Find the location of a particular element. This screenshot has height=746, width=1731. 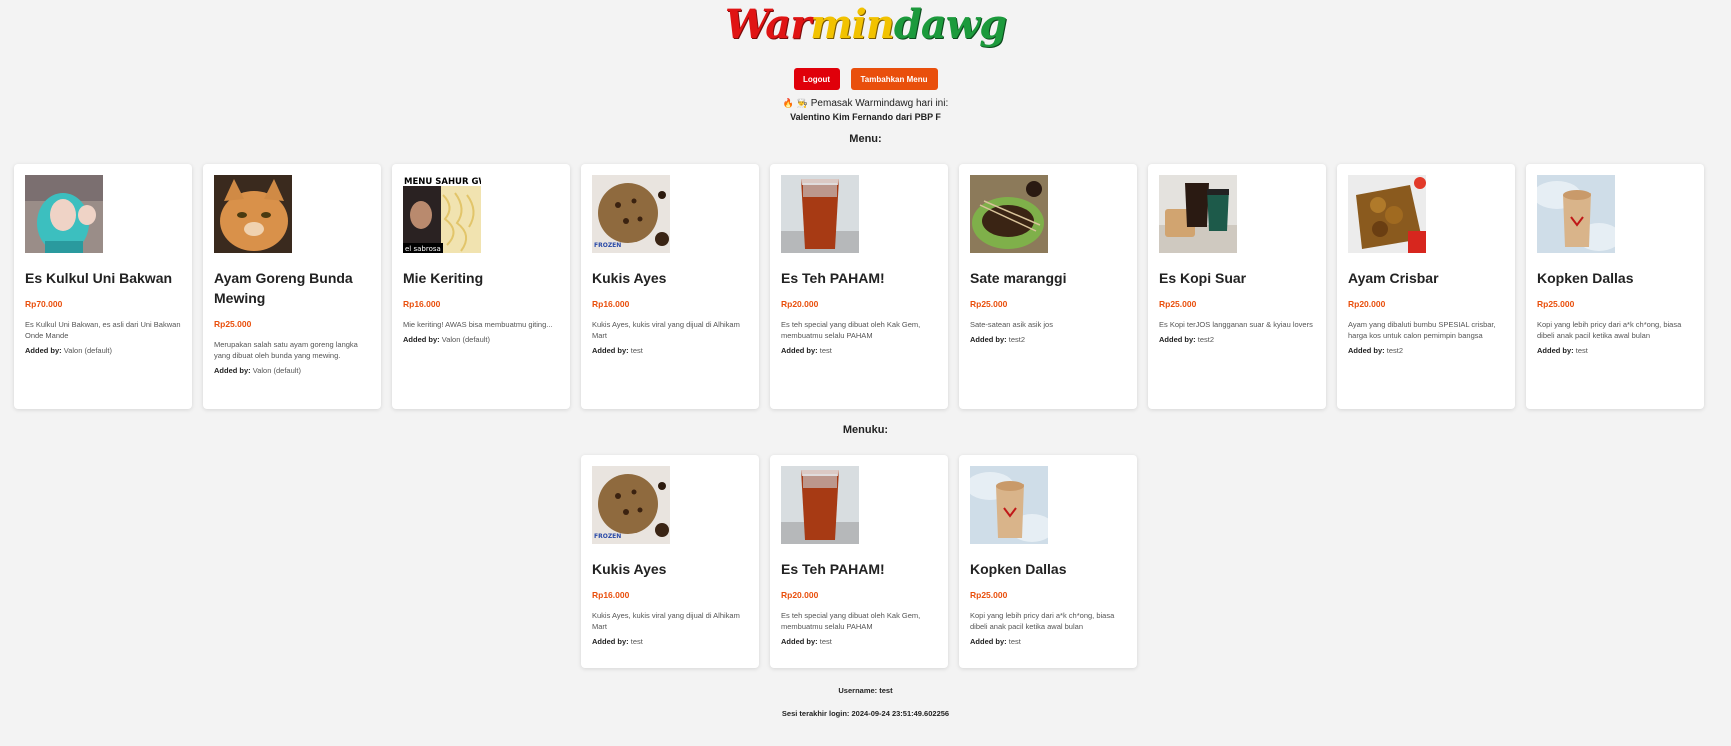

cook-prefix: Pemasak Warmindawg hari ini: is located at coordinates (879, 103).